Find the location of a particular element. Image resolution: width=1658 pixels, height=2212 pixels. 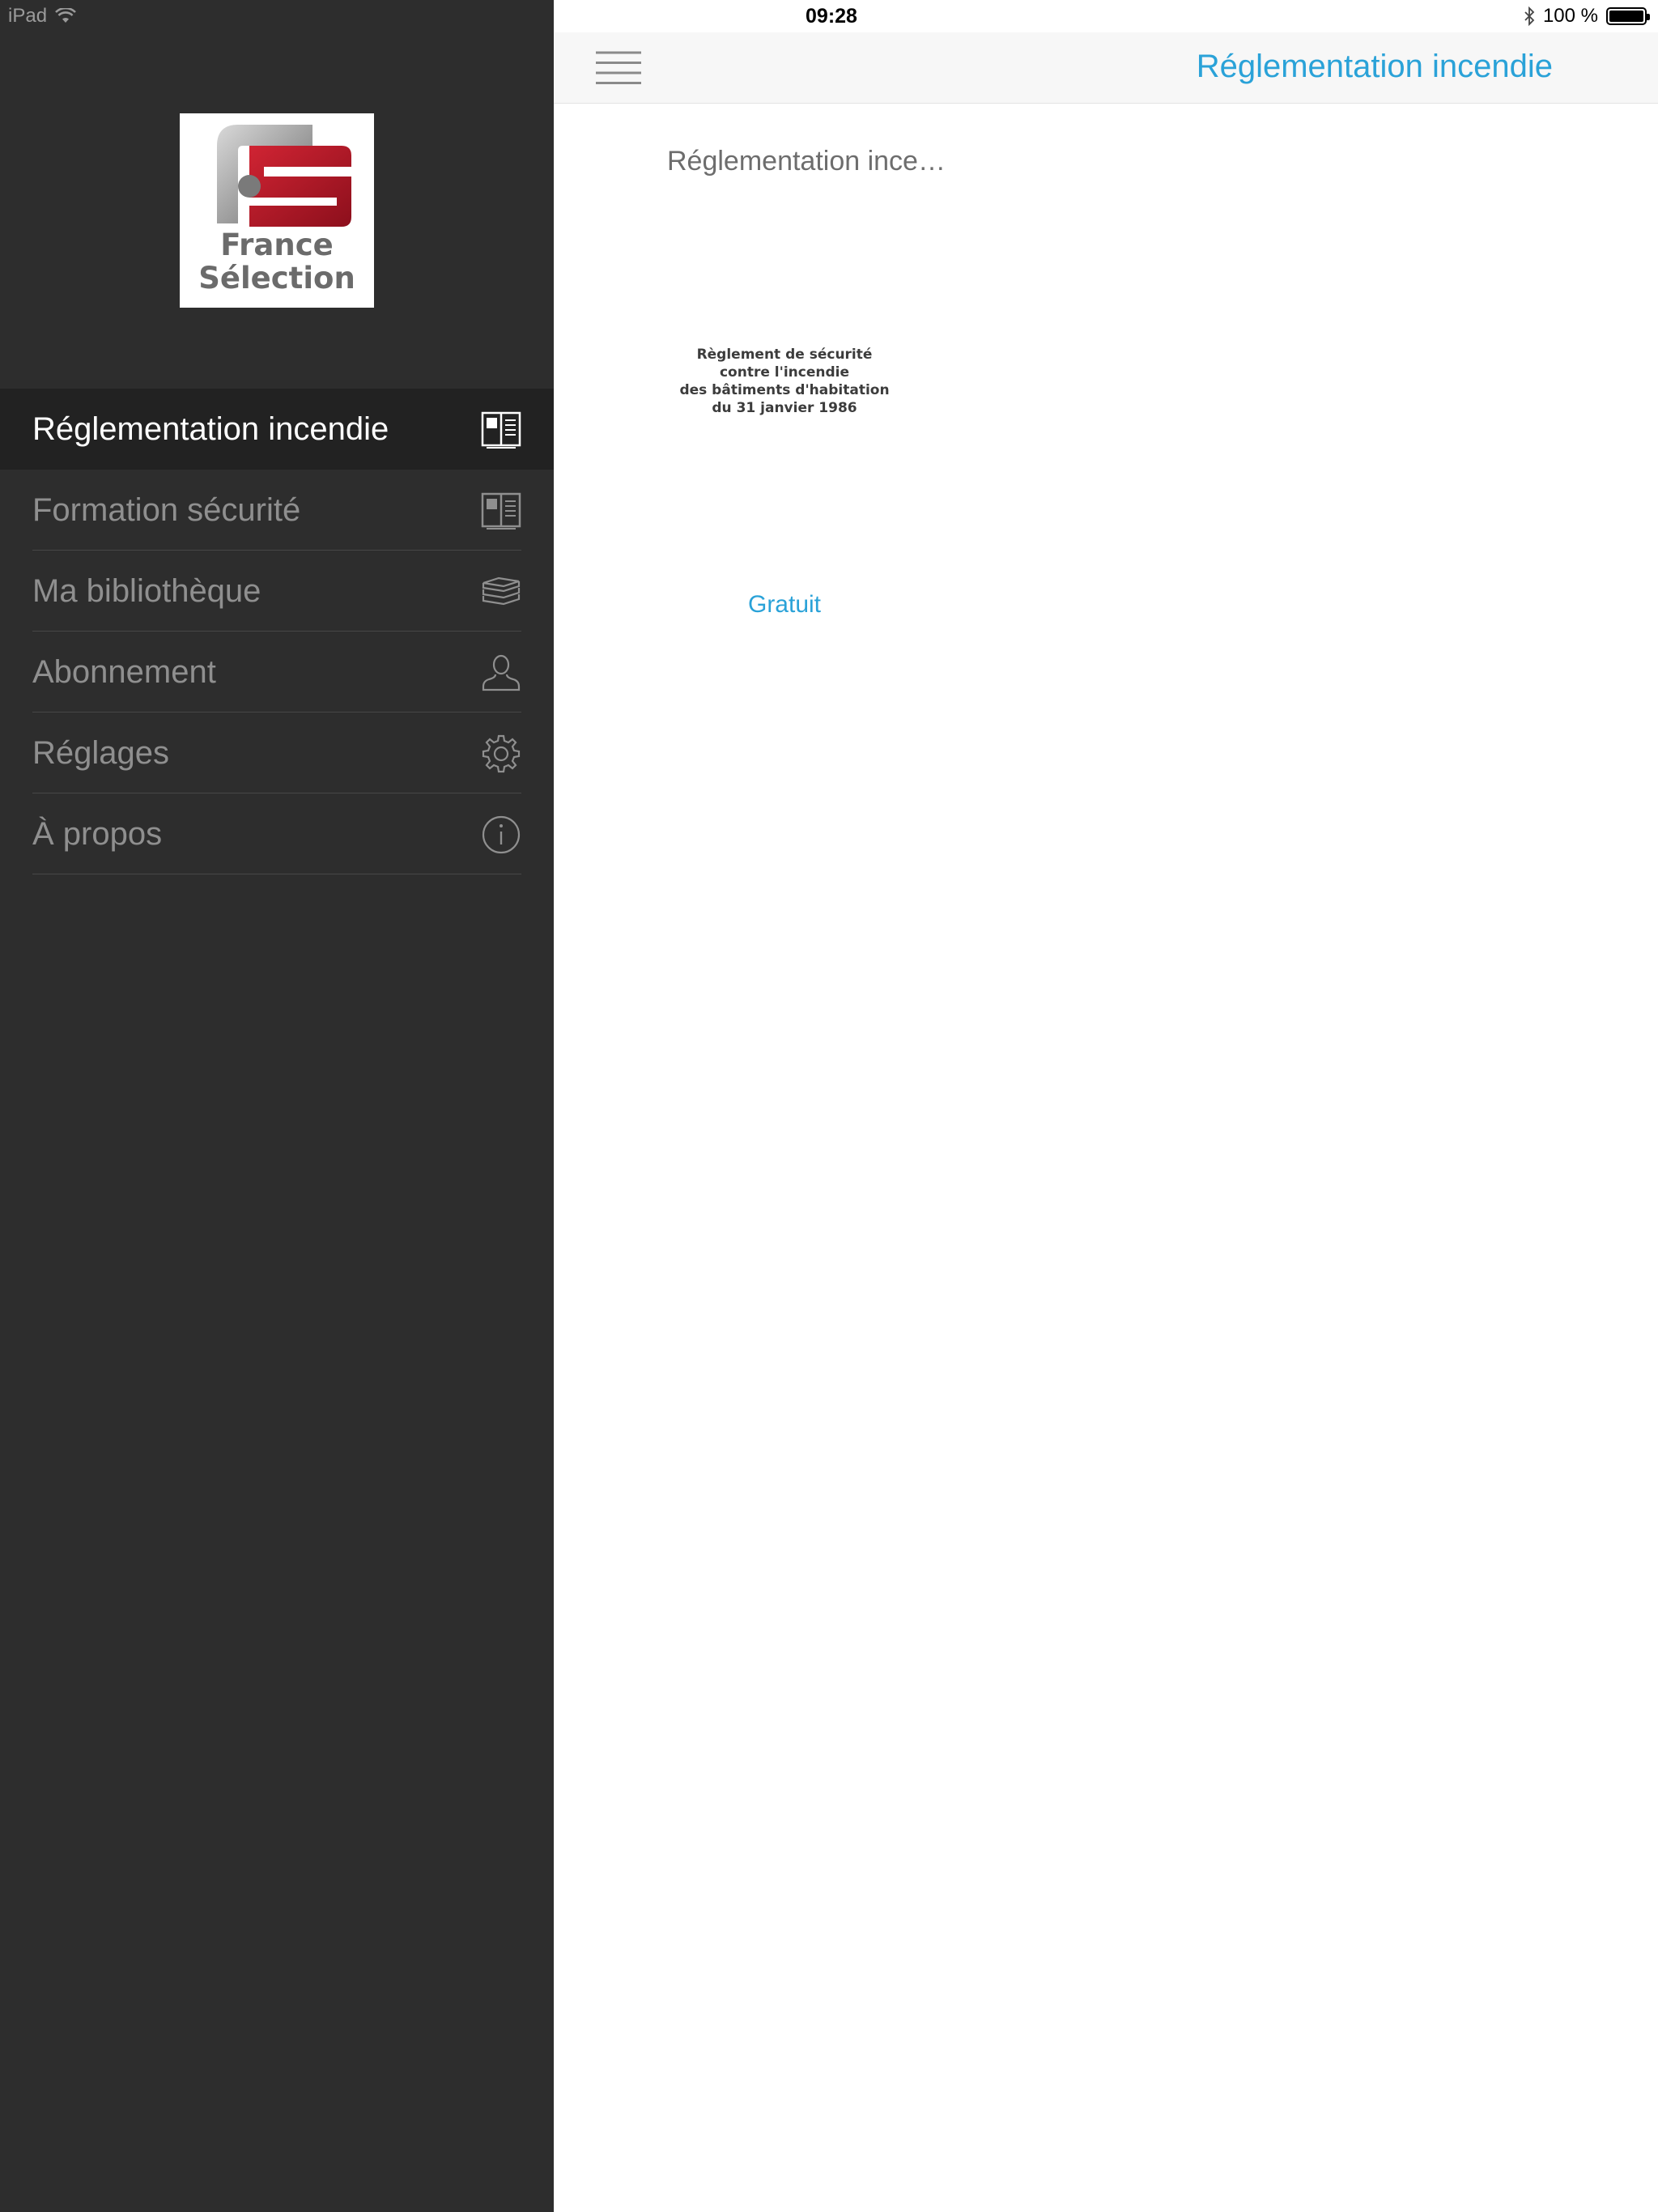

wifi-icon is located at coordinates (65, 16).